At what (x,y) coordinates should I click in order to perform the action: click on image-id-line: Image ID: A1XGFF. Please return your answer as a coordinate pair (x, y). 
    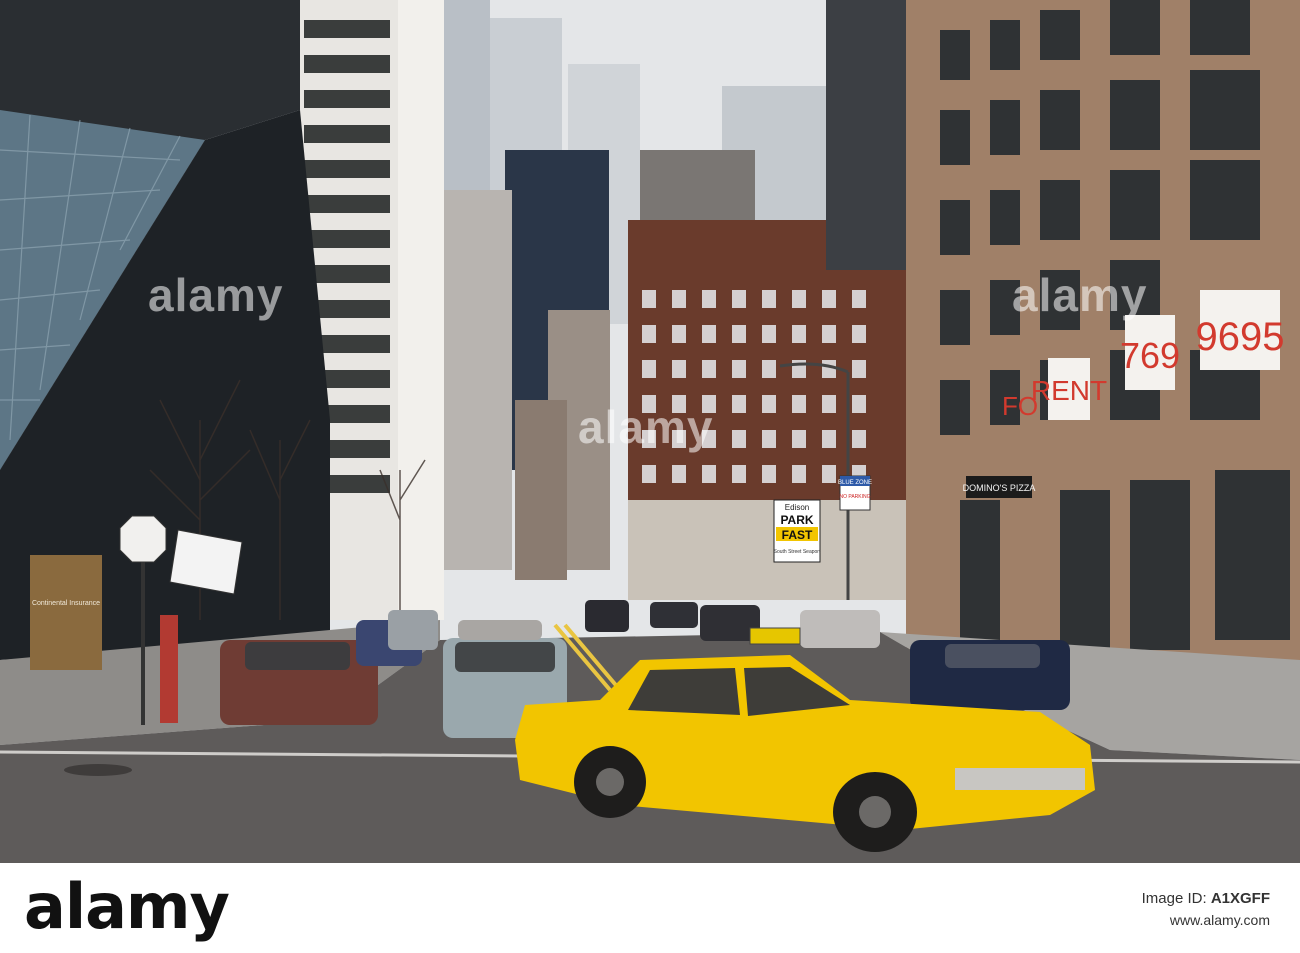
    Looking at the image, I should click on (1206, 898).